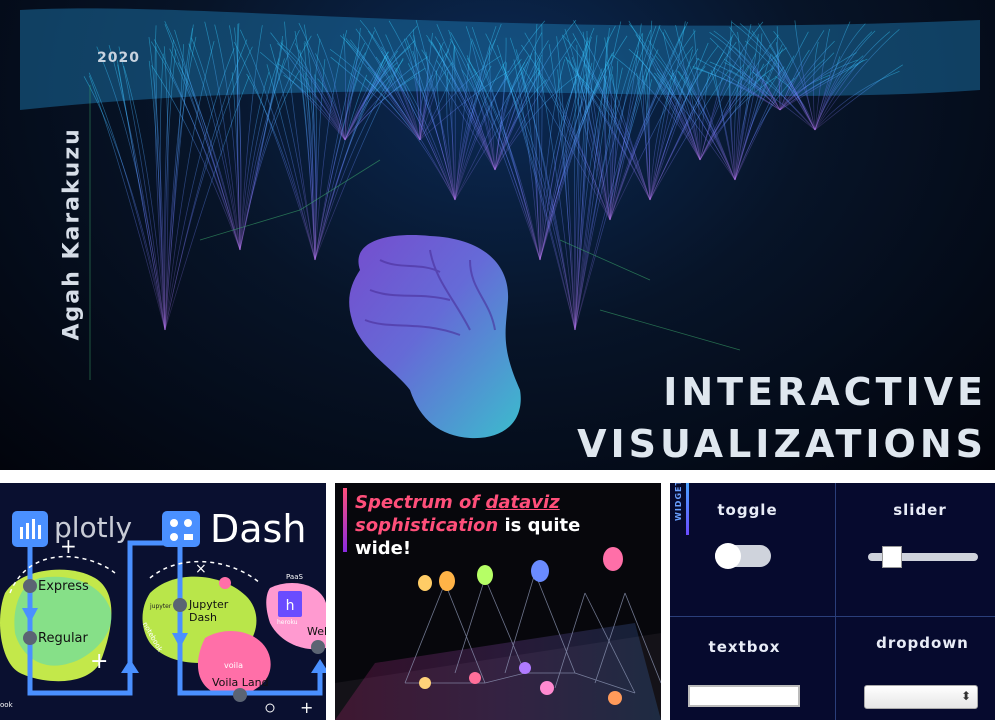  I want to click on jupyter-small-label: jupyter, so click(161, 606).